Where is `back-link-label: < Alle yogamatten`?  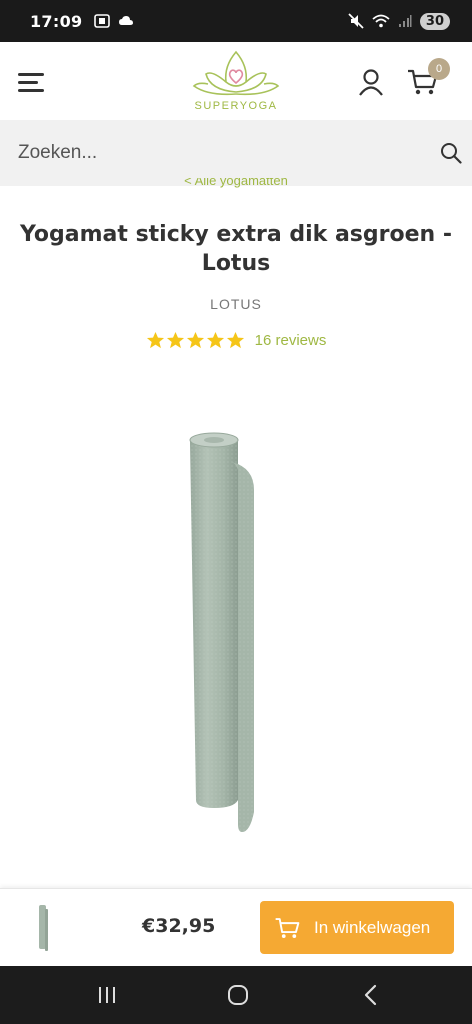
back-link-label: < Alle yogamatten is located at coordinates (236, 183).